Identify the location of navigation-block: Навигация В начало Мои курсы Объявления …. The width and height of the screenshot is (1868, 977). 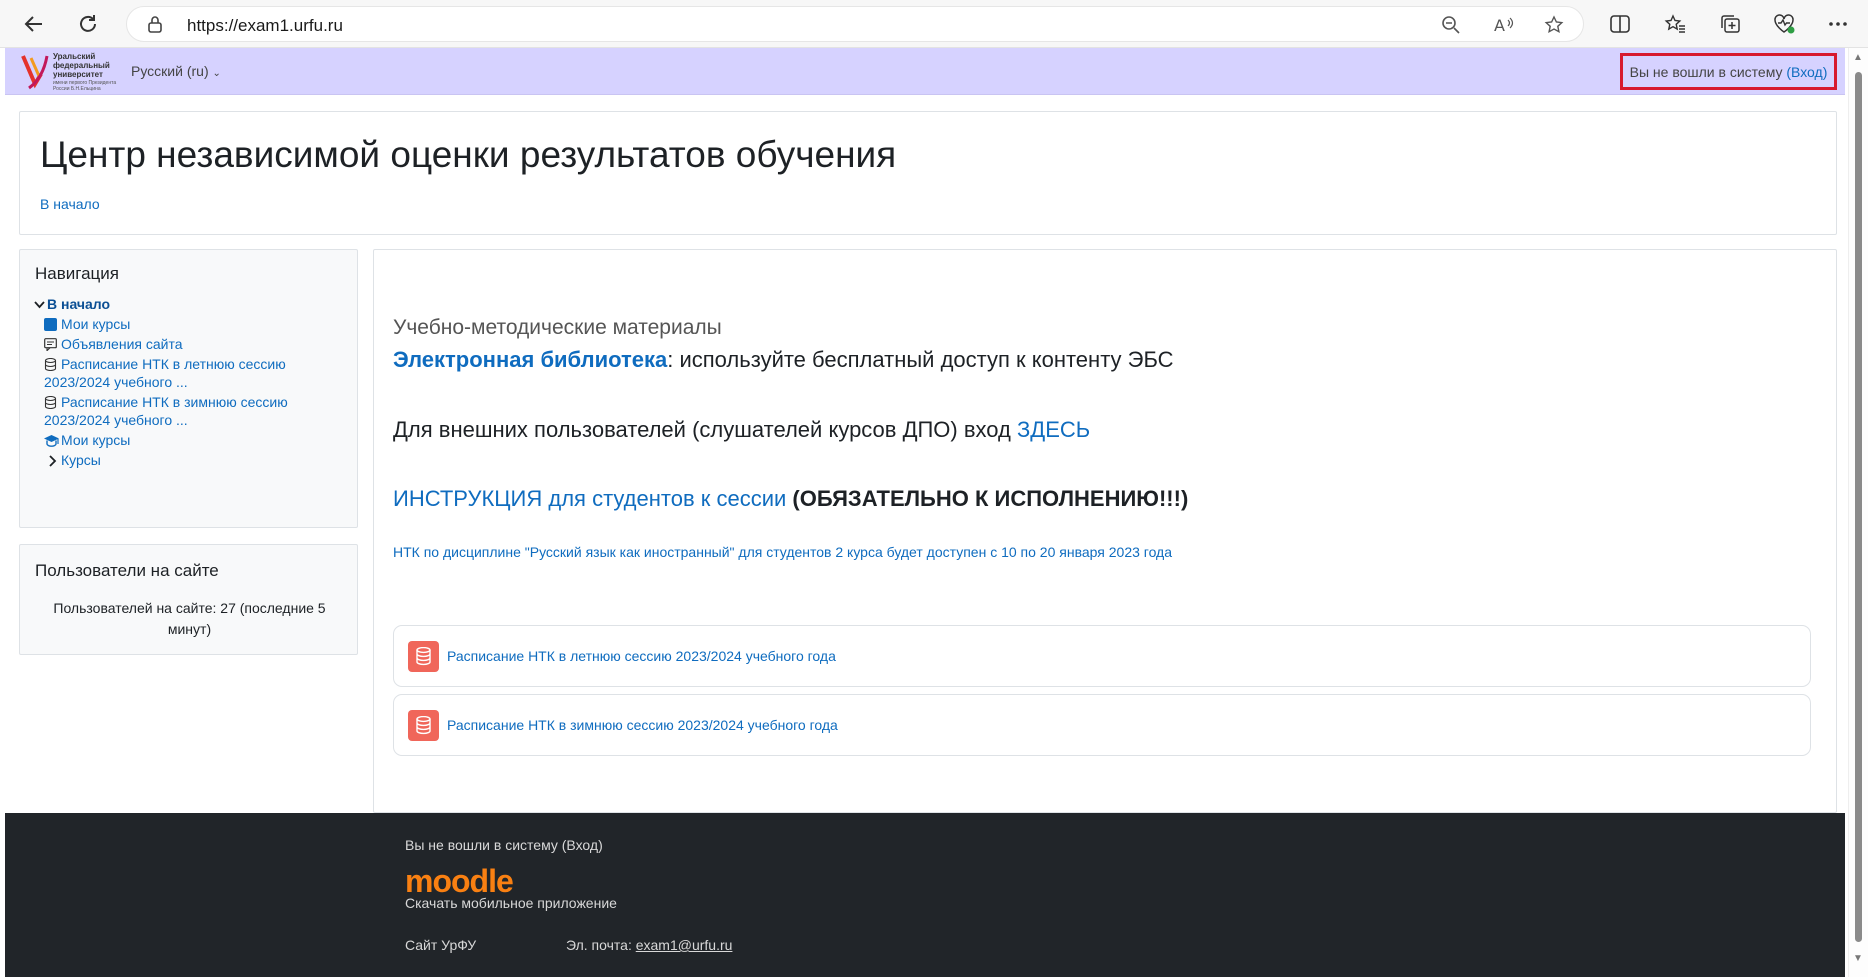
(188, 388).